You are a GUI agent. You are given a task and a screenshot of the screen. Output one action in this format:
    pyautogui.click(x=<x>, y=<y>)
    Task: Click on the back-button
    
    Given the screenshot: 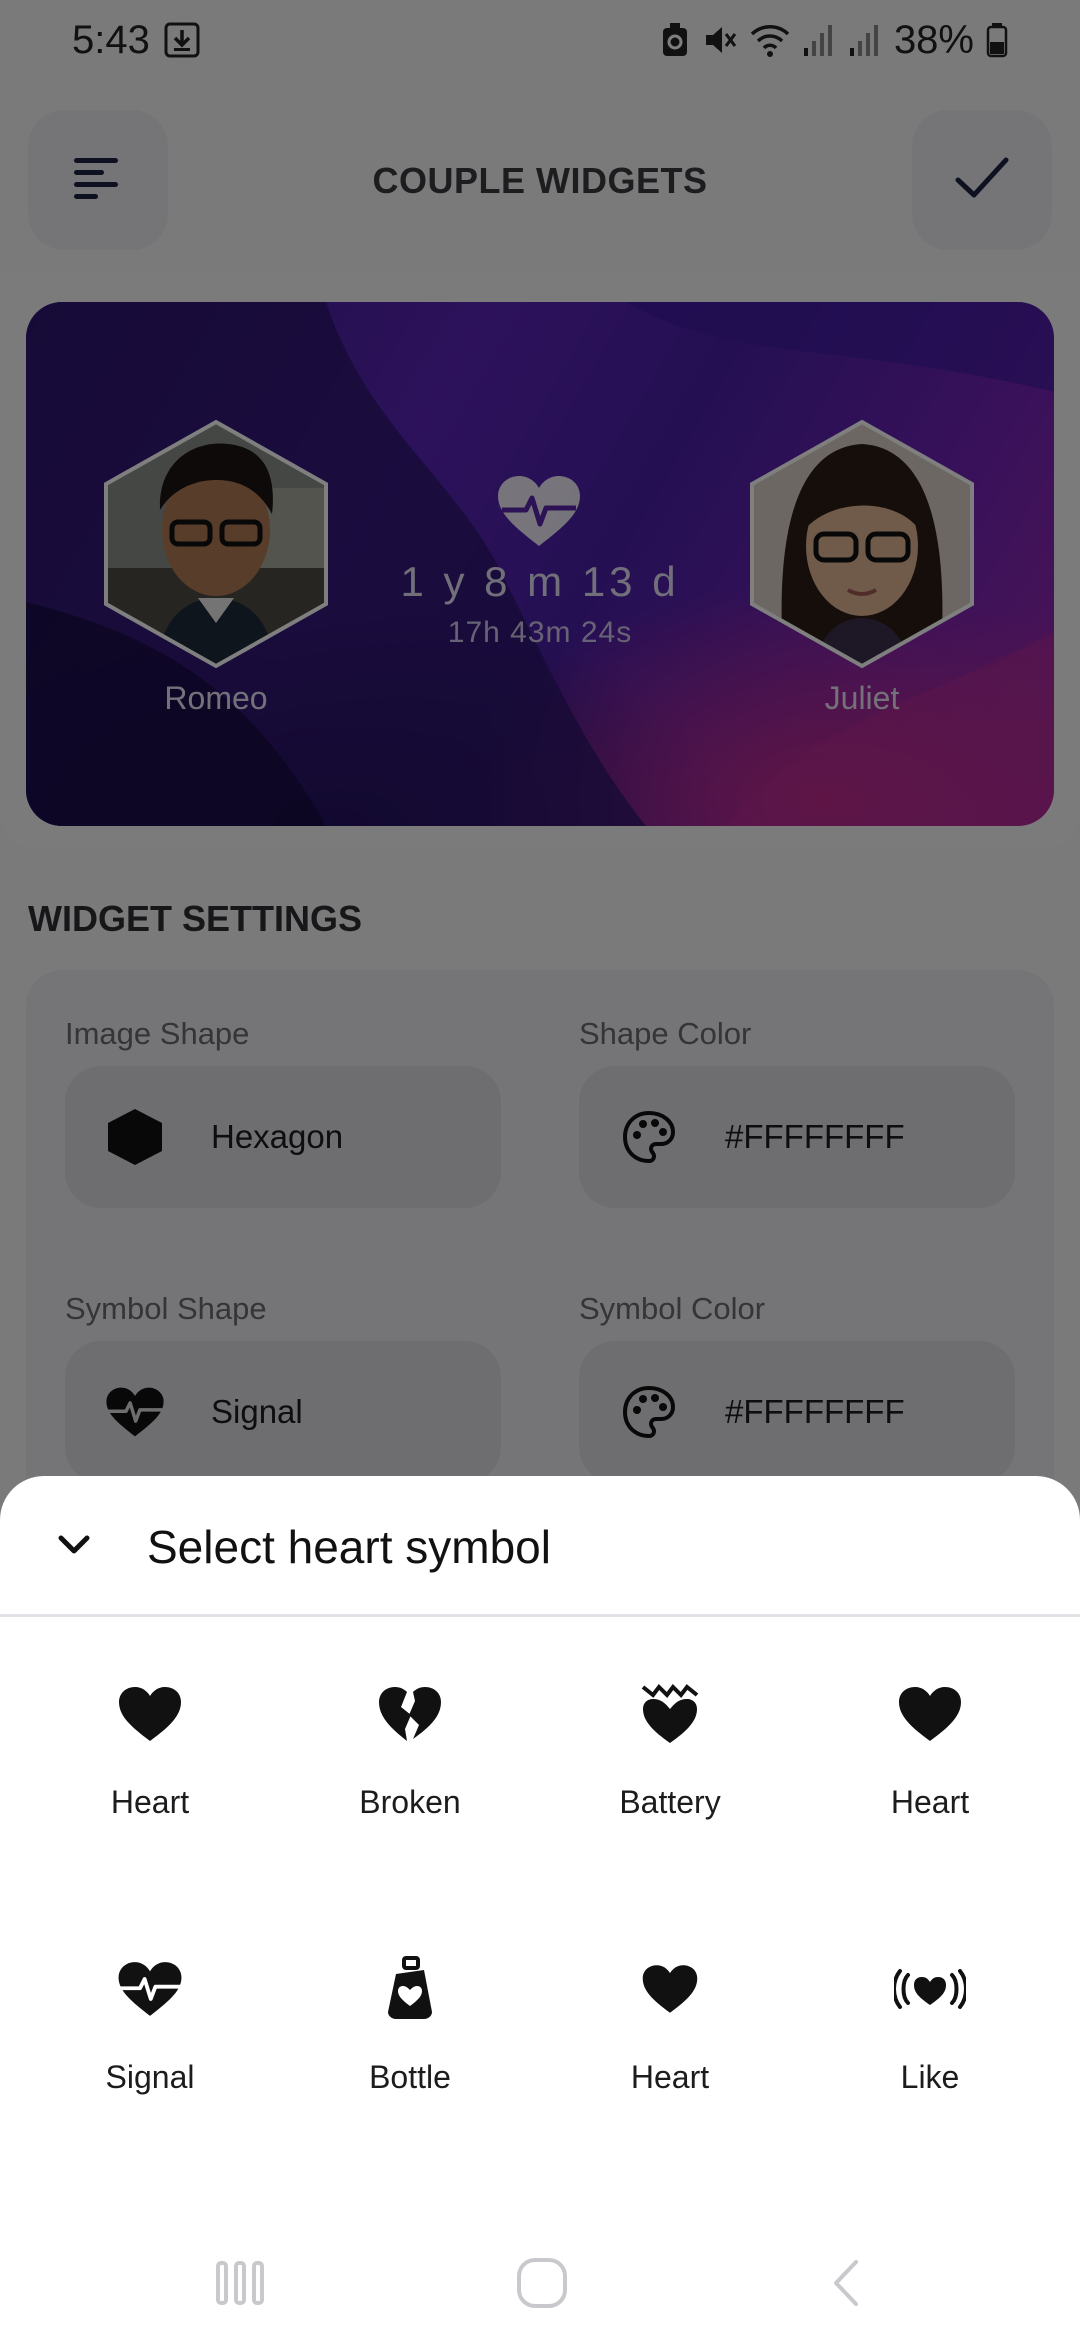 What is the action you would take?
    pyautogui.click(x=846, y=2285)
    